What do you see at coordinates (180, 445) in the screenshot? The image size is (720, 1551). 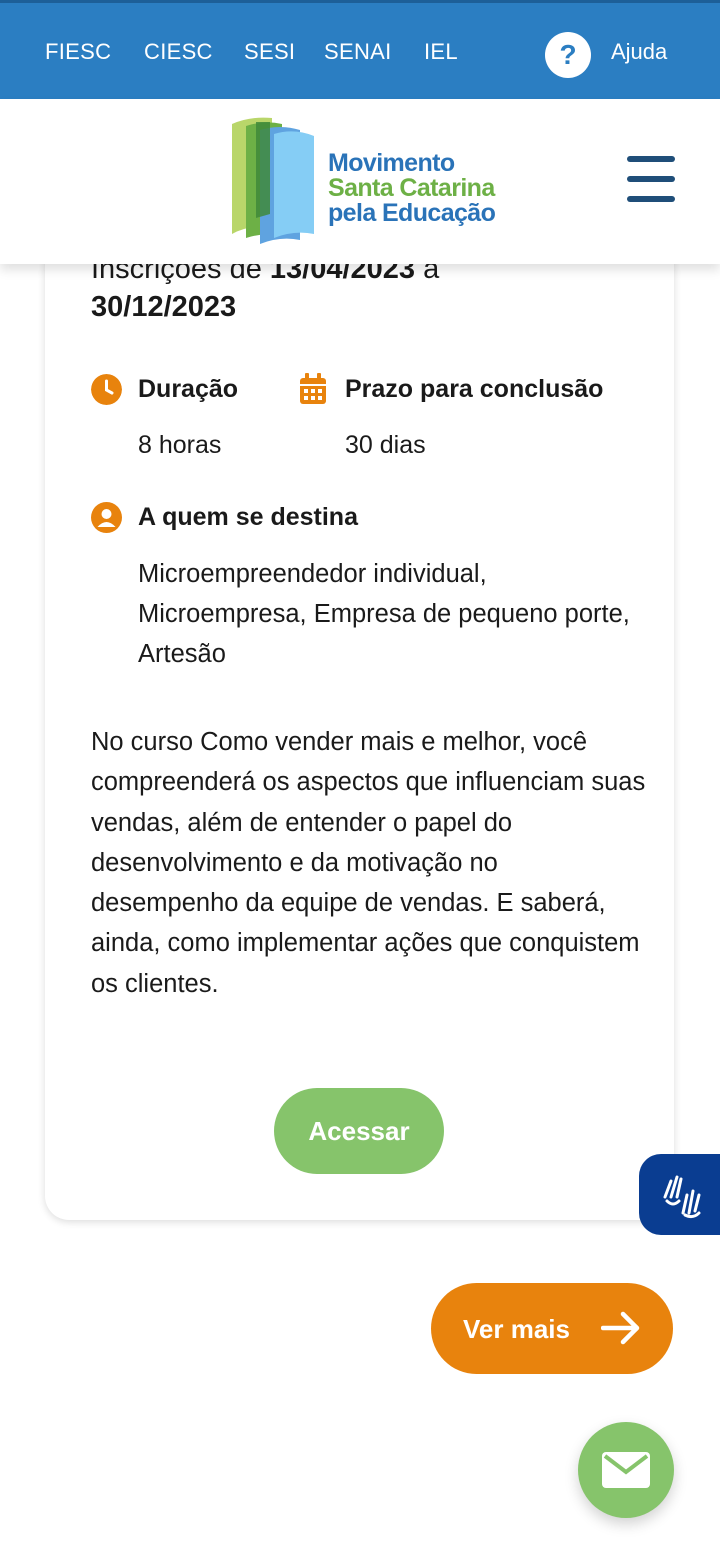 I see `duration-value: 8 horas` at bounding box center [180, 445].